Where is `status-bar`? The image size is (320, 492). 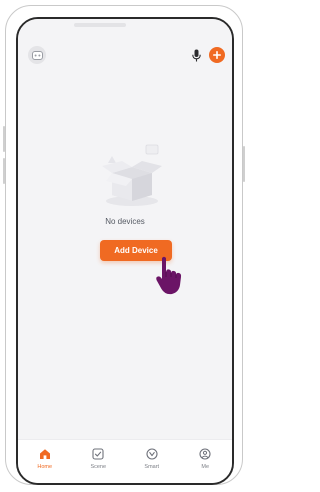
status-bar is located at coordinates (125, 31).